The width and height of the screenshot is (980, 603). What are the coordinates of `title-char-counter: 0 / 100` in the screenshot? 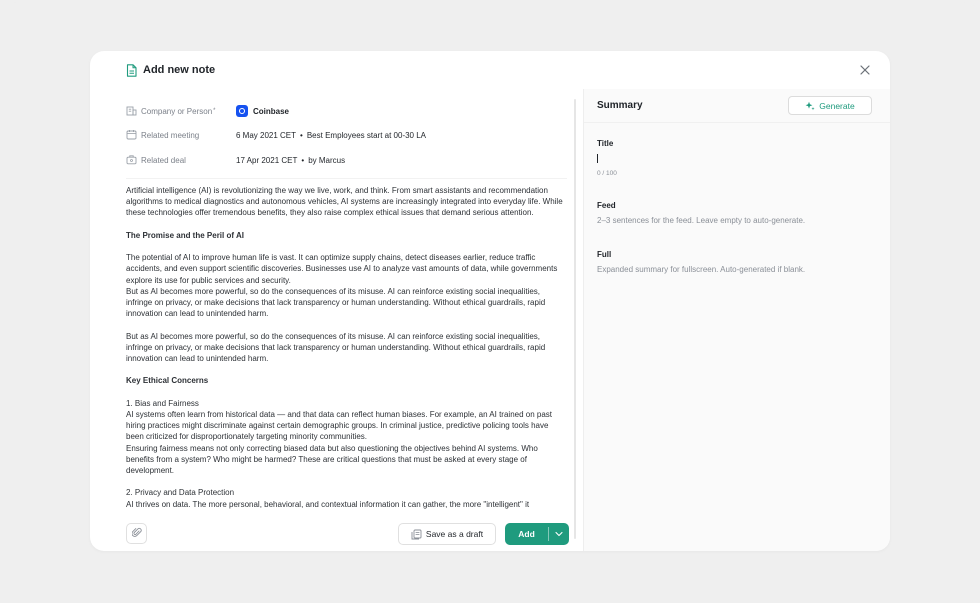 It's located at (607, 173).